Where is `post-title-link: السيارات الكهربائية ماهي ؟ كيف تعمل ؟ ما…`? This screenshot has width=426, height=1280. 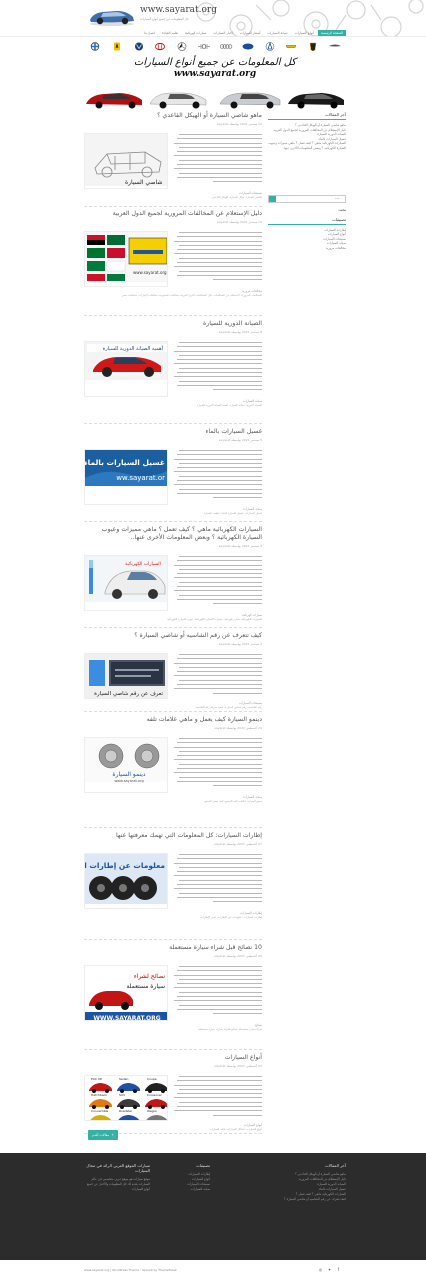 post-title-link: السيارات الكهربائية ماهي ؟ كيف تعمل ؟ ما… is located at coordinates (173, 534).